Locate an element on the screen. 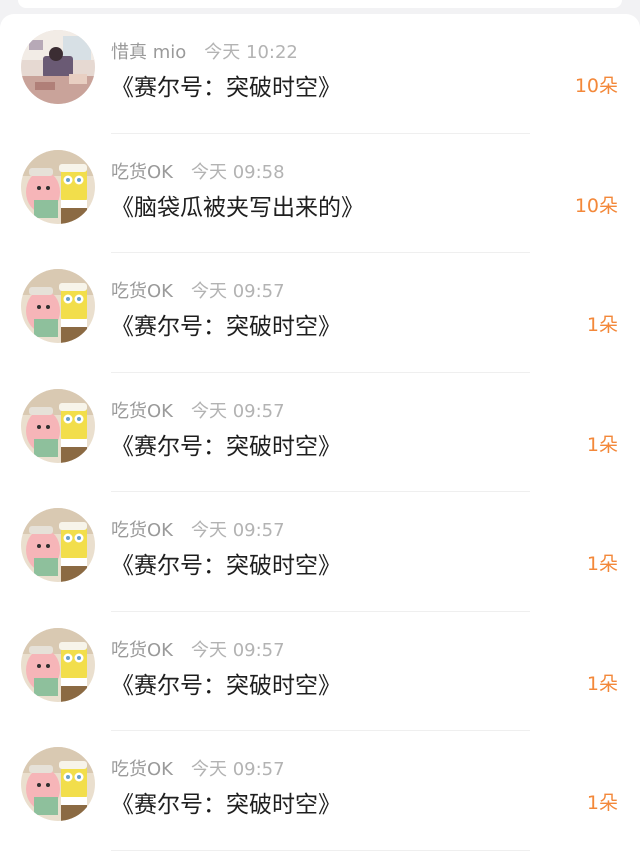  work-title: 《脑袋瓜被夹写出来的》 is located at coordinates (237, 205).